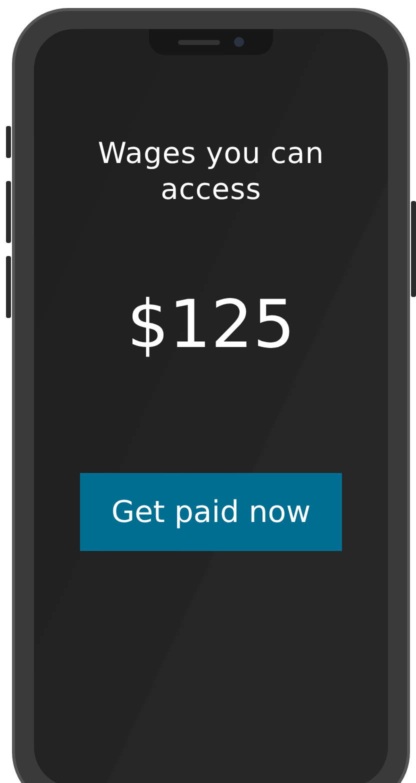  What do you see at coordinates (211, 325) in the screenshot?
I see `wage-amount: $125` at bounding box center [211, 325].